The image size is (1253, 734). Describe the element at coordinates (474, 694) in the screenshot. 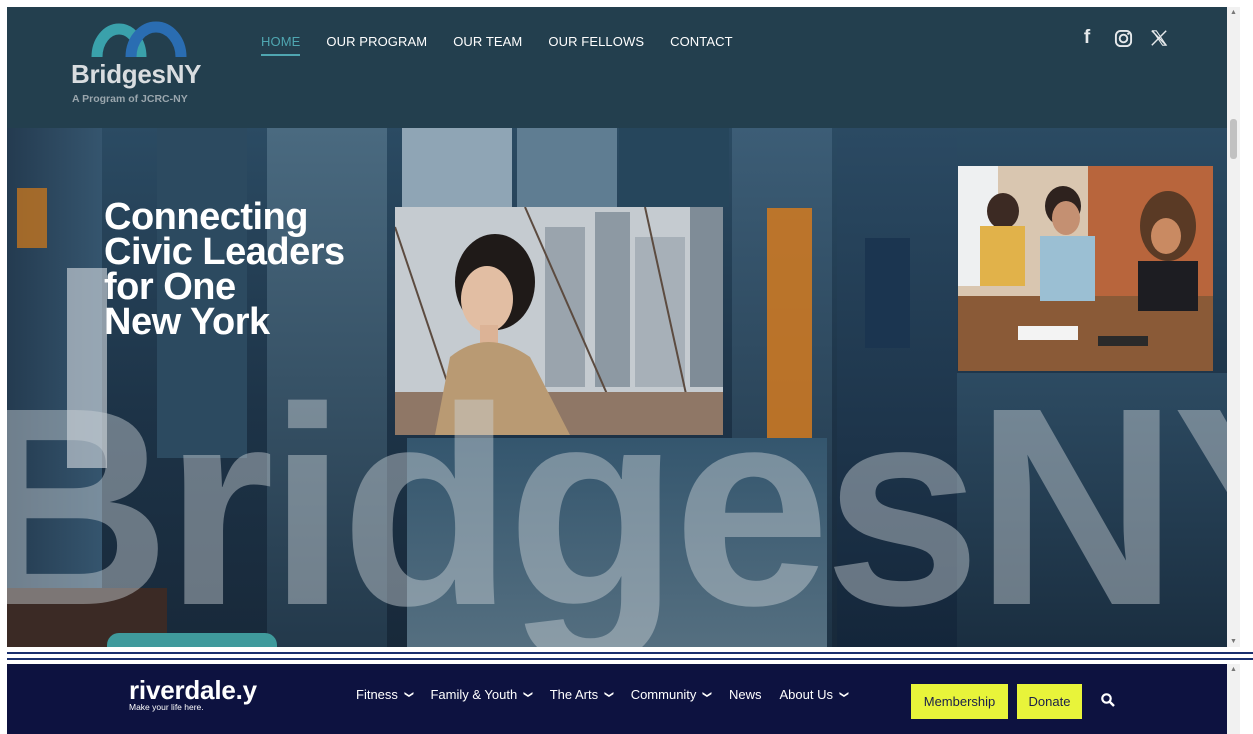

I see `nav-label: Family & Youth` at that location.